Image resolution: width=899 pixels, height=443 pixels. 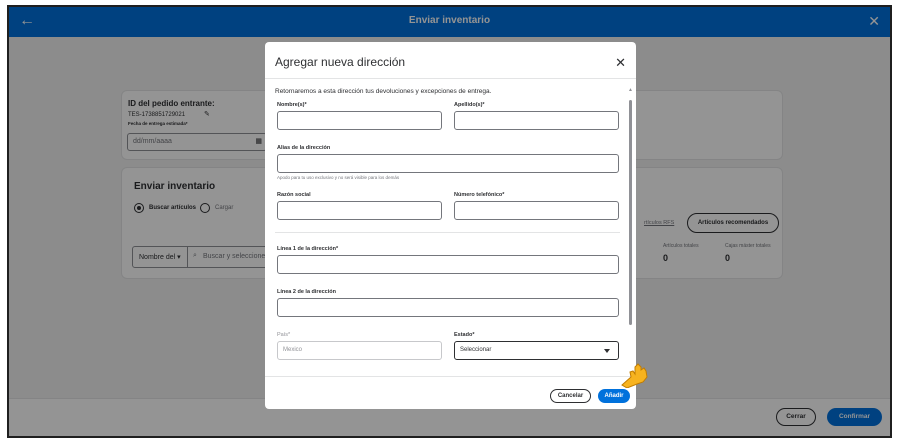 I want to click on modal-title: Agregar nueva dirección, so click(x=340, y=62).